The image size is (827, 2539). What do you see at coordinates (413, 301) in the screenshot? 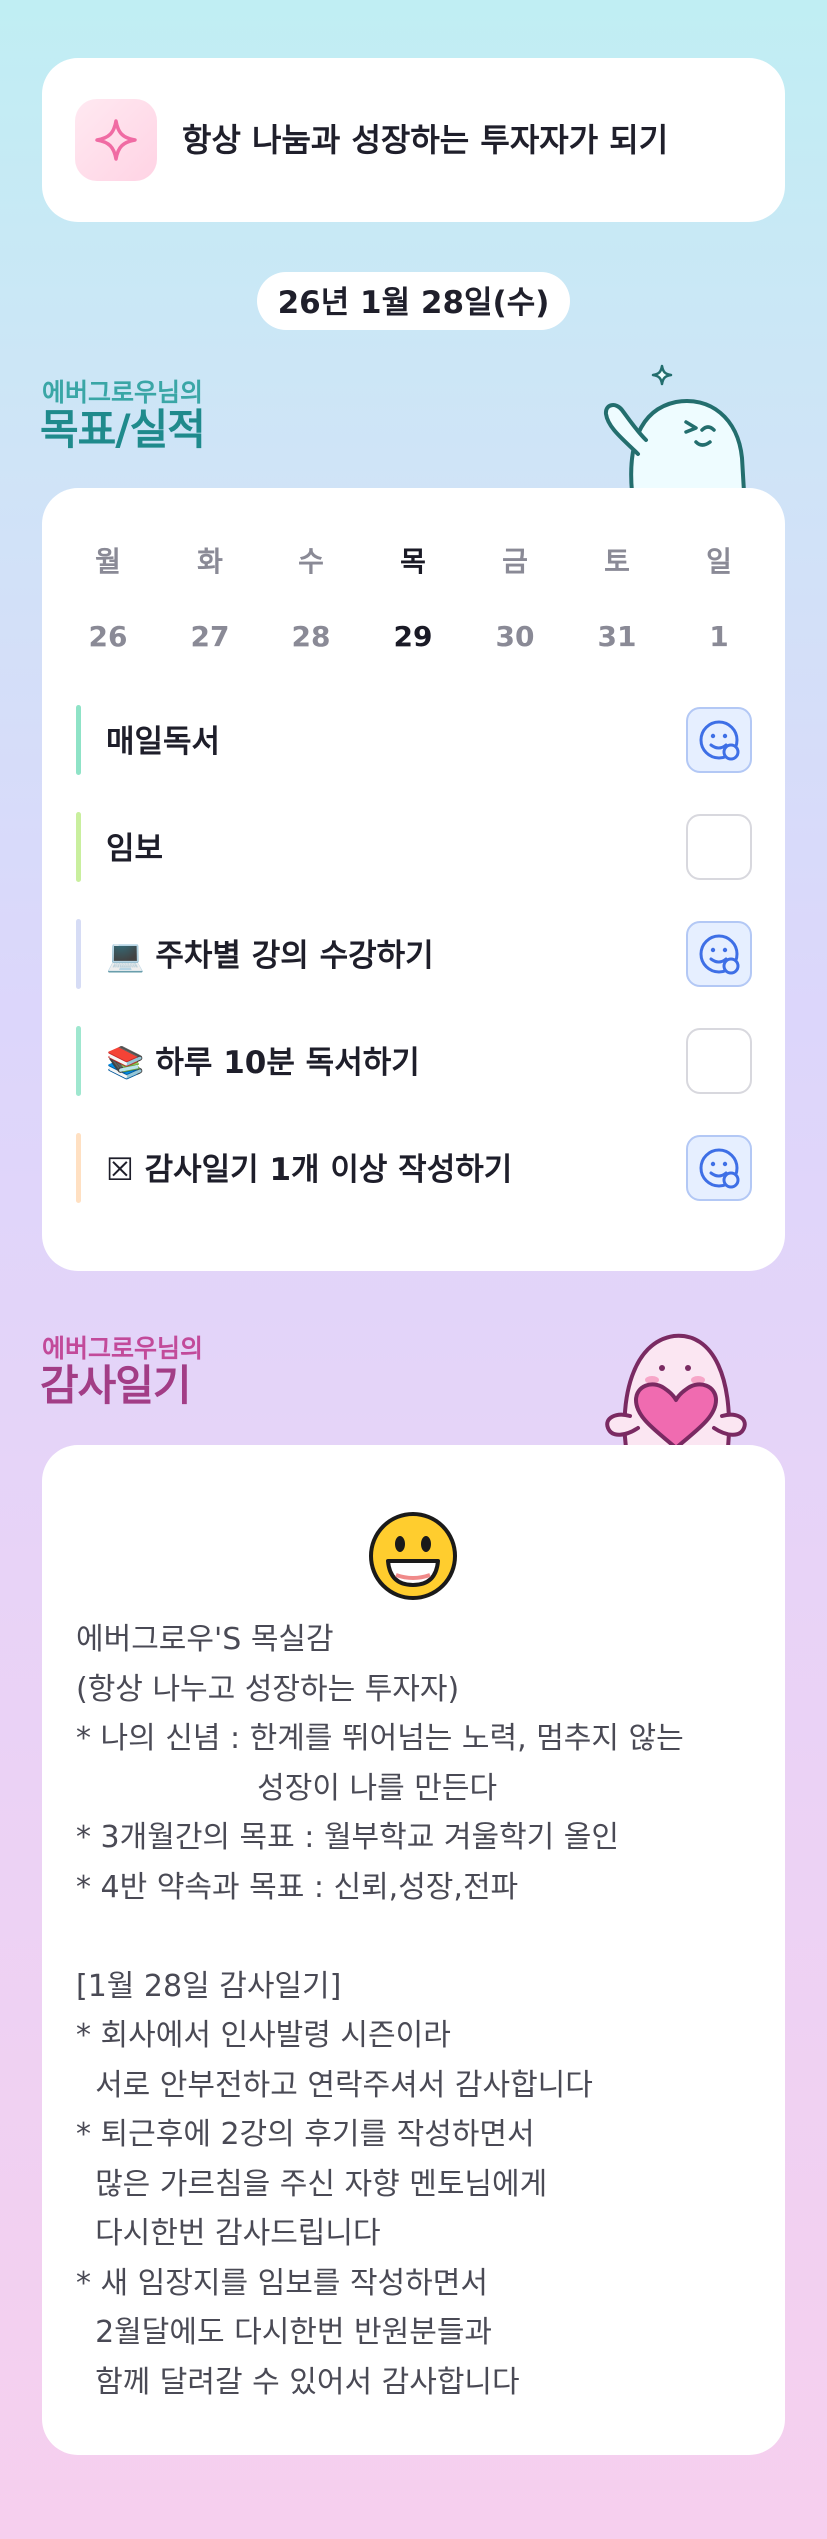
I see `date-label: 26년 1월 28일(수)` at bounding box center [413, 301].